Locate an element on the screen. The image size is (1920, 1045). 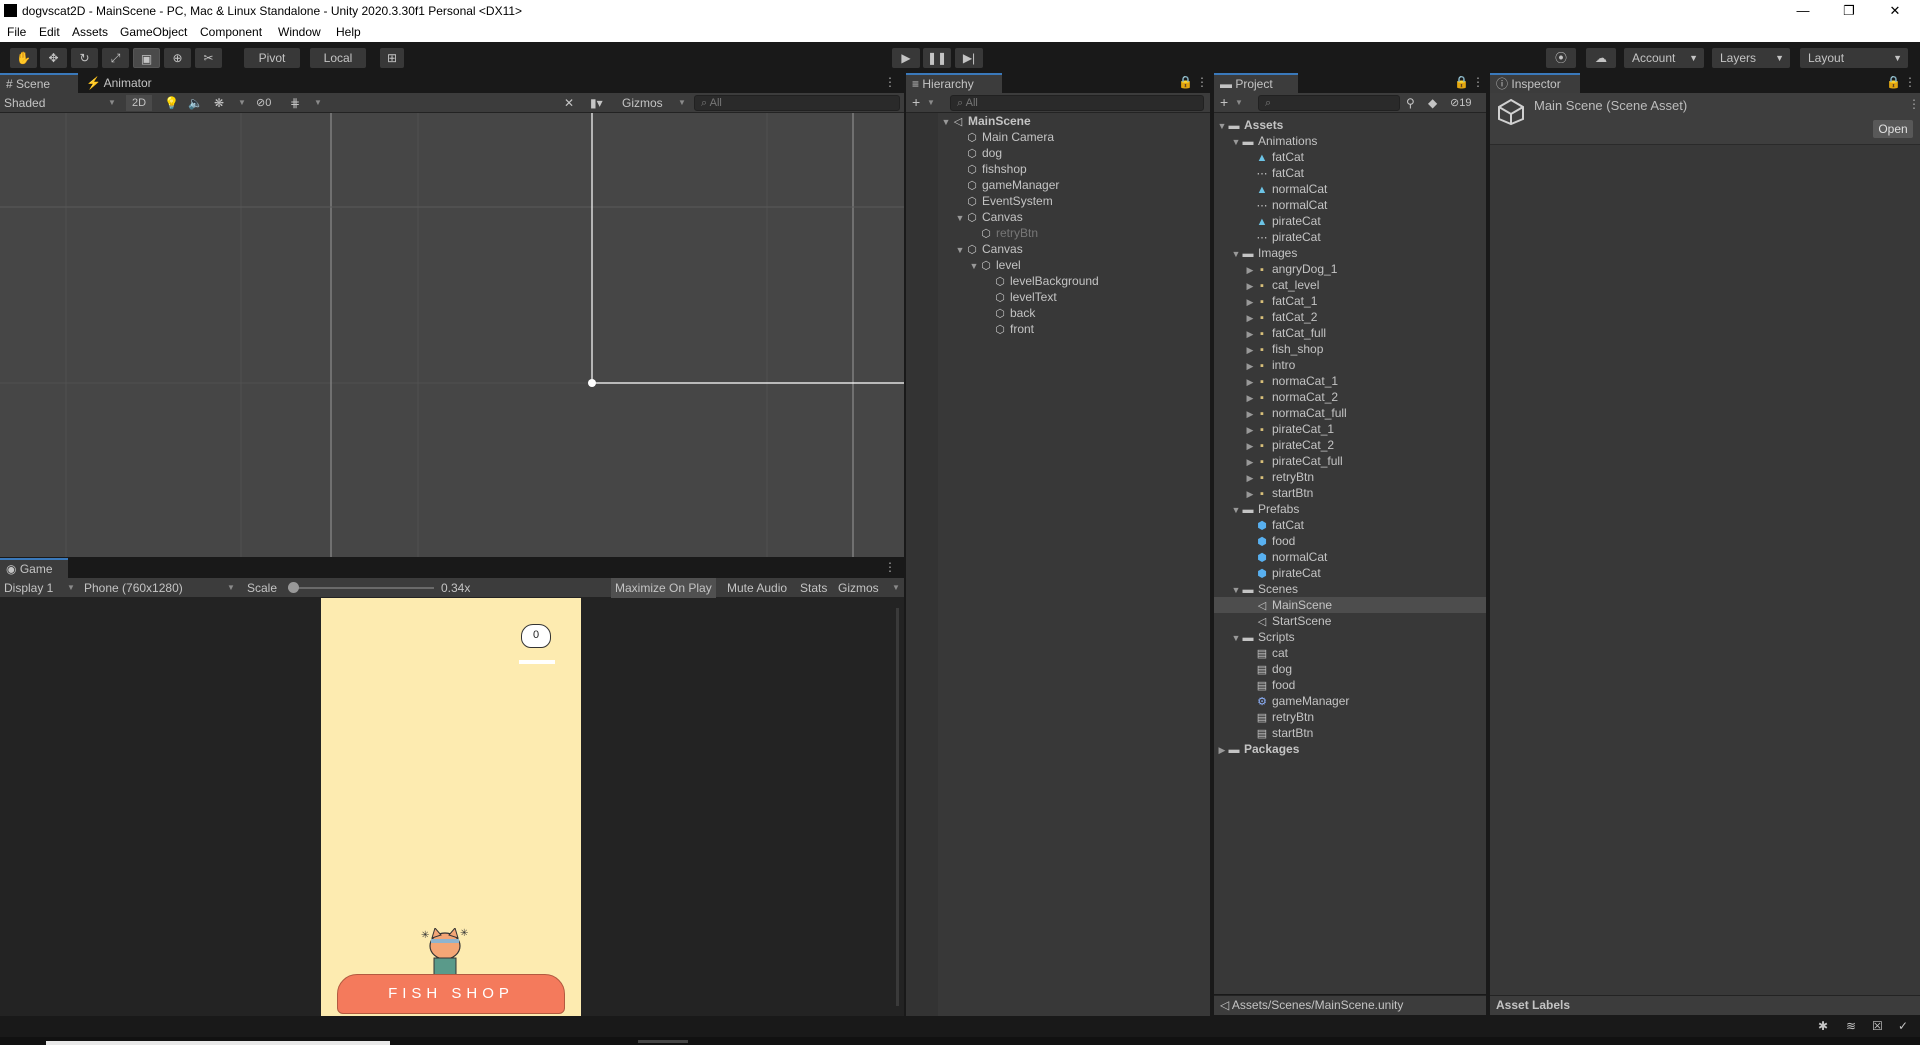
hierarchy-item: ⬡ Main Camera is located at coordinates (1058, 137).